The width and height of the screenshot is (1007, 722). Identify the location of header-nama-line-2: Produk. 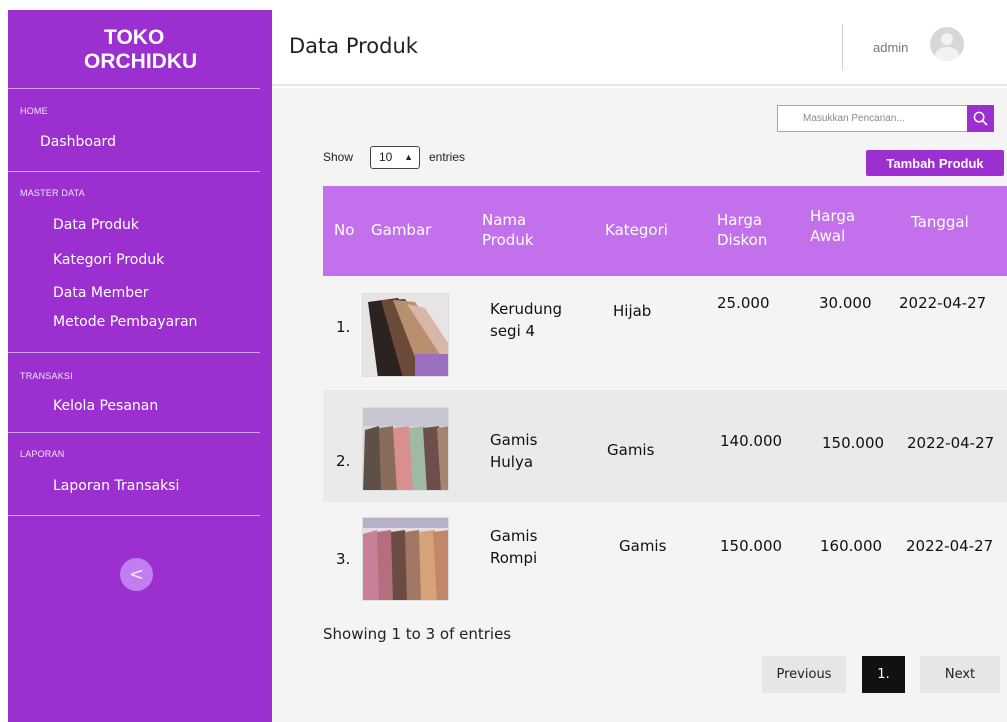
(508, 240).